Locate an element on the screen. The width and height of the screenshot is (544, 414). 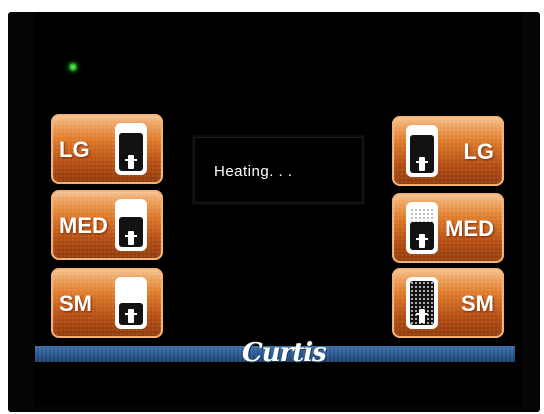
status-panel: Heating. . . is located at coordinates (278, 170).